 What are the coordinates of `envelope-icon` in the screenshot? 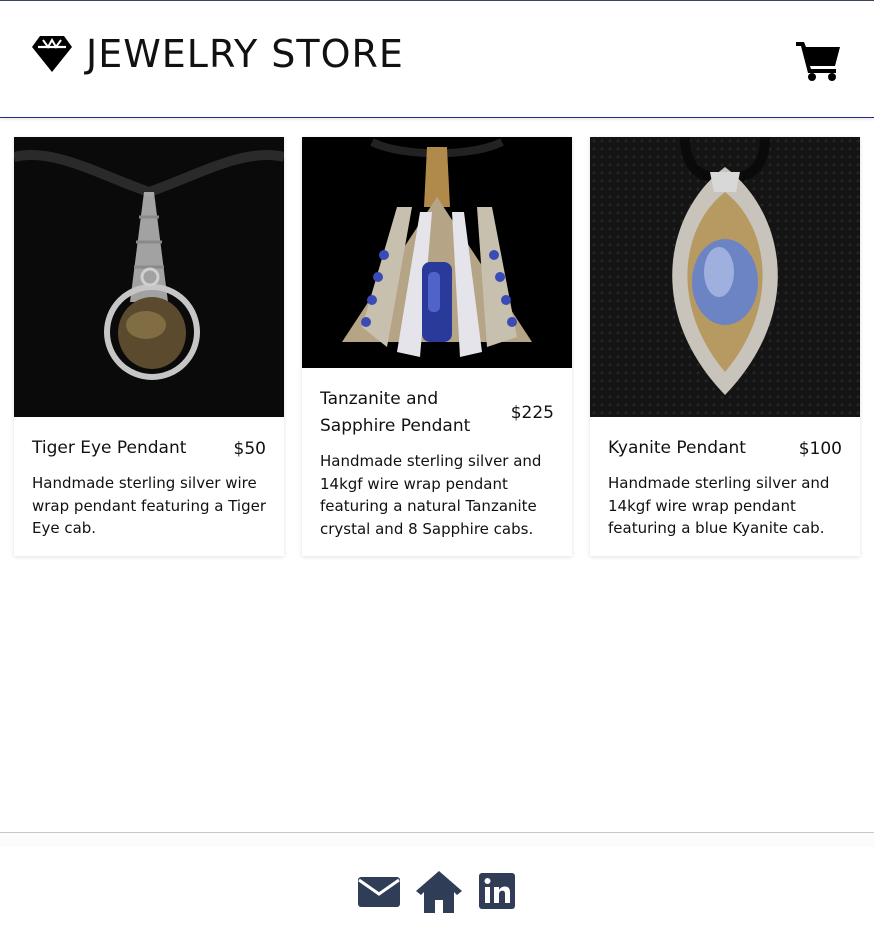 It's located at (379, 894).